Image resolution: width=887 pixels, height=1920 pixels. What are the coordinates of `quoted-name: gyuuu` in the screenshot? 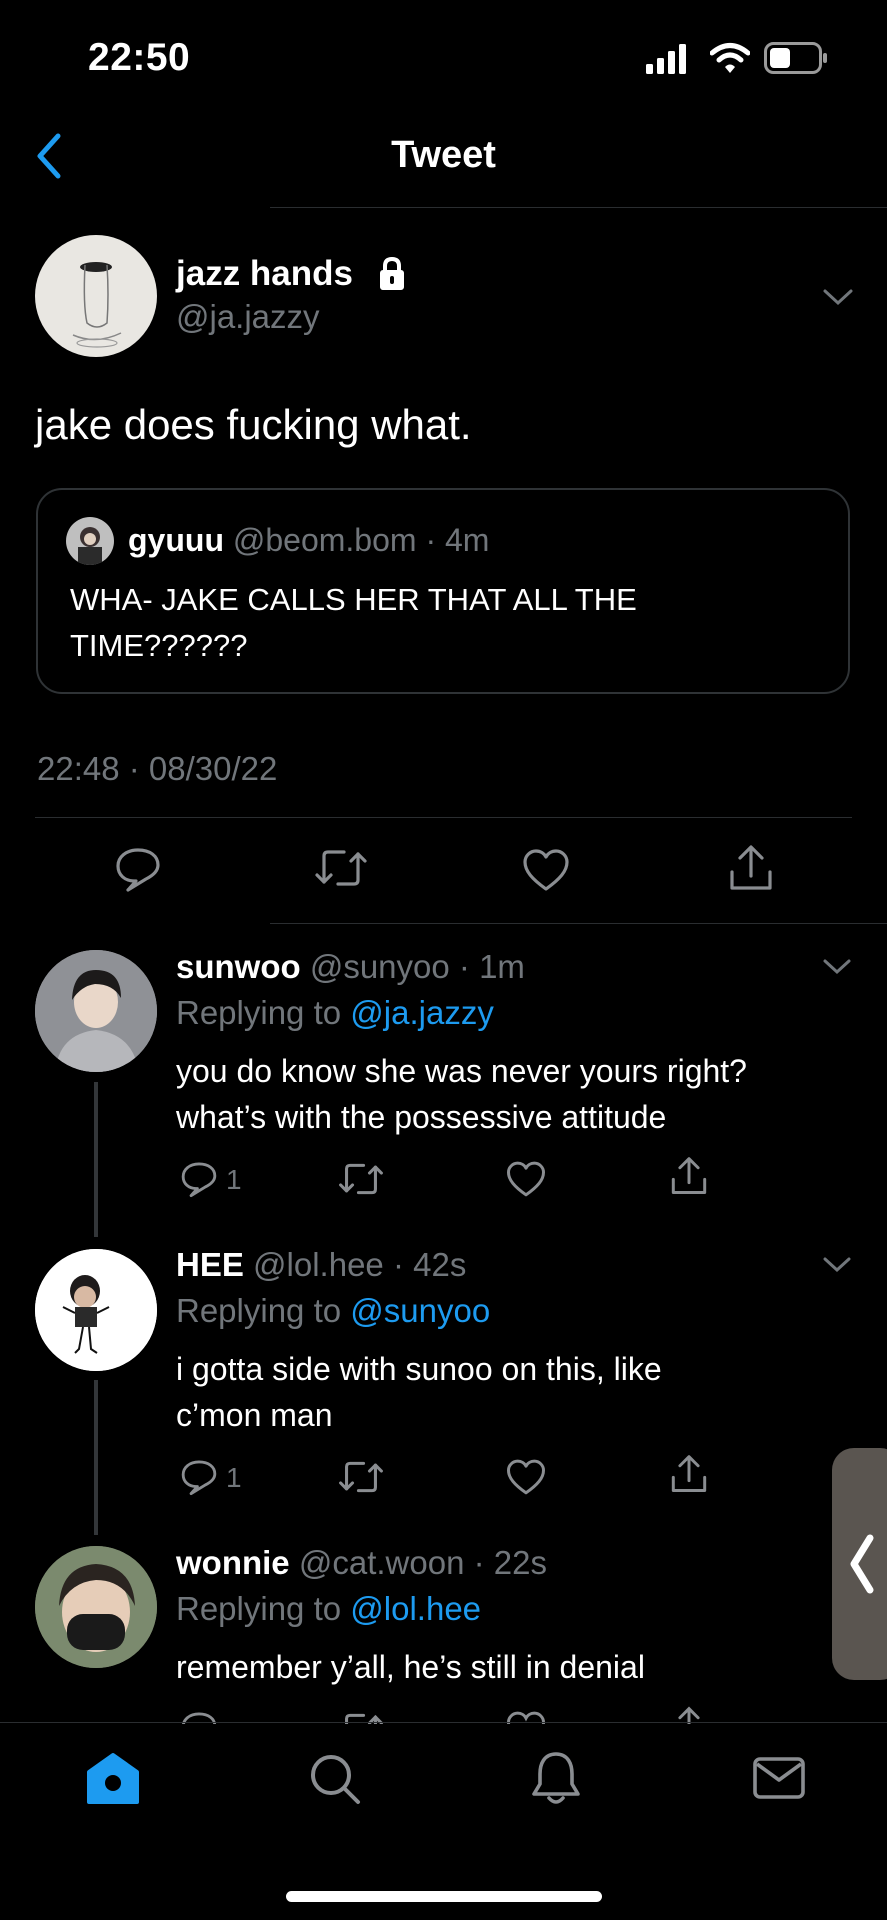 It's located at (176, 540).